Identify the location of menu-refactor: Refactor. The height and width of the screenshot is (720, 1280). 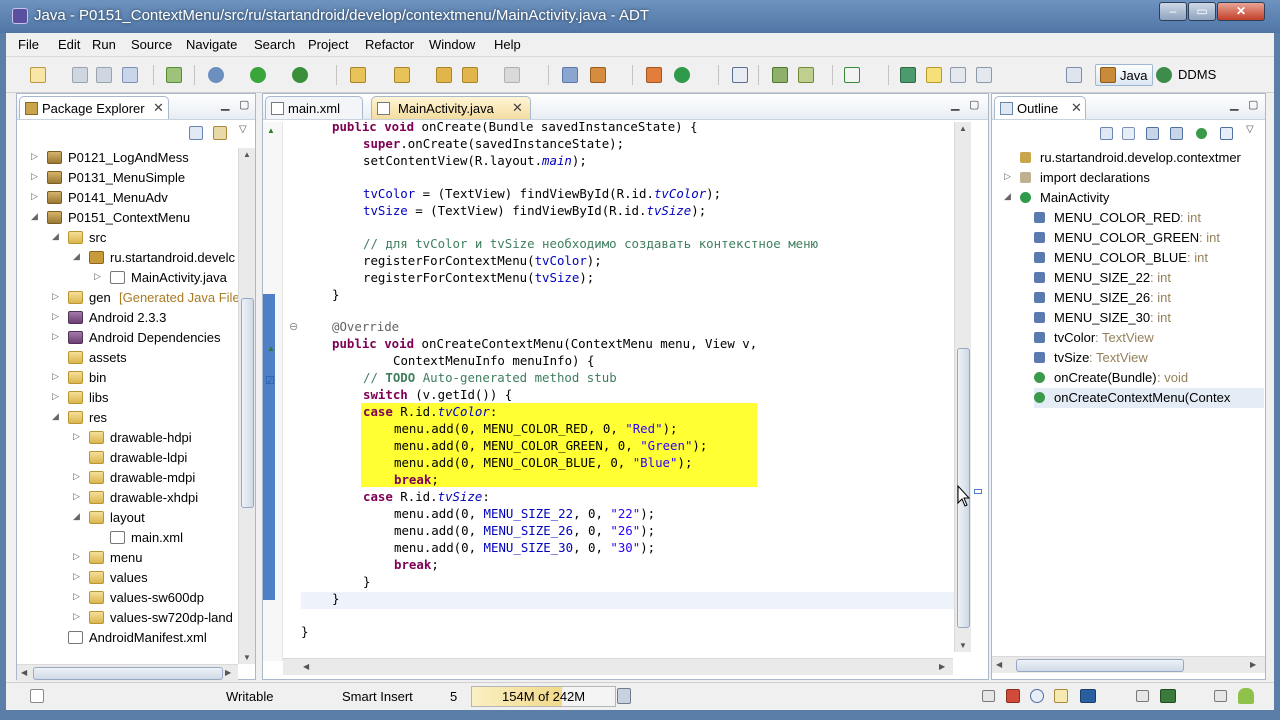
(389, 44).